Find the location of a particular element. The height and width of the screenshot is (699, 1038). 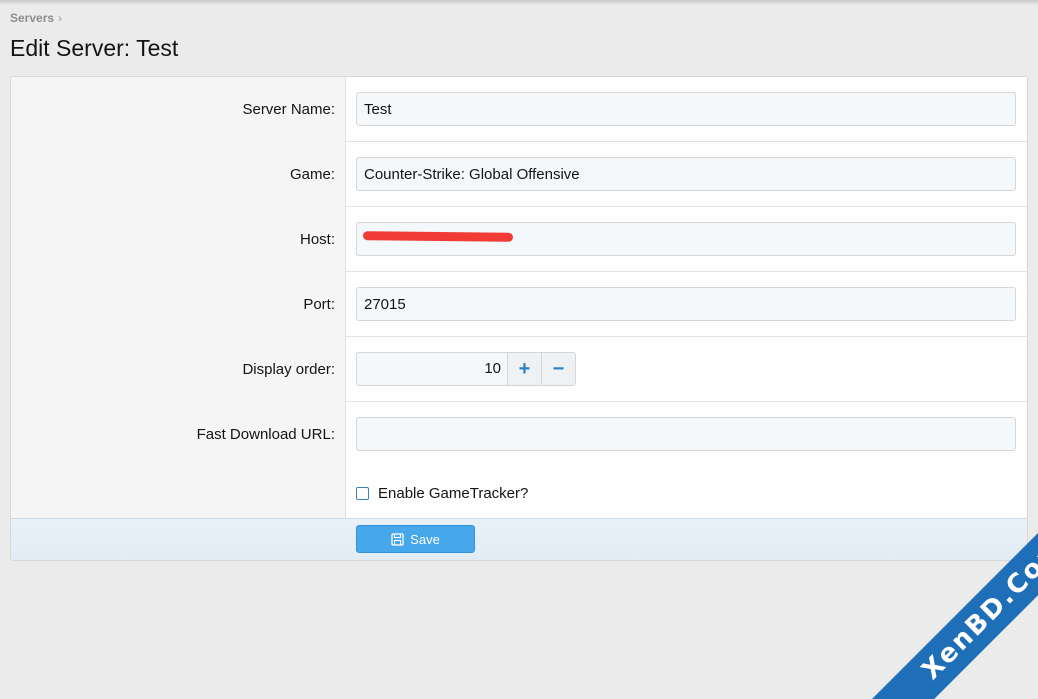

save-button-label: Save is located at coordinates (425, 539).